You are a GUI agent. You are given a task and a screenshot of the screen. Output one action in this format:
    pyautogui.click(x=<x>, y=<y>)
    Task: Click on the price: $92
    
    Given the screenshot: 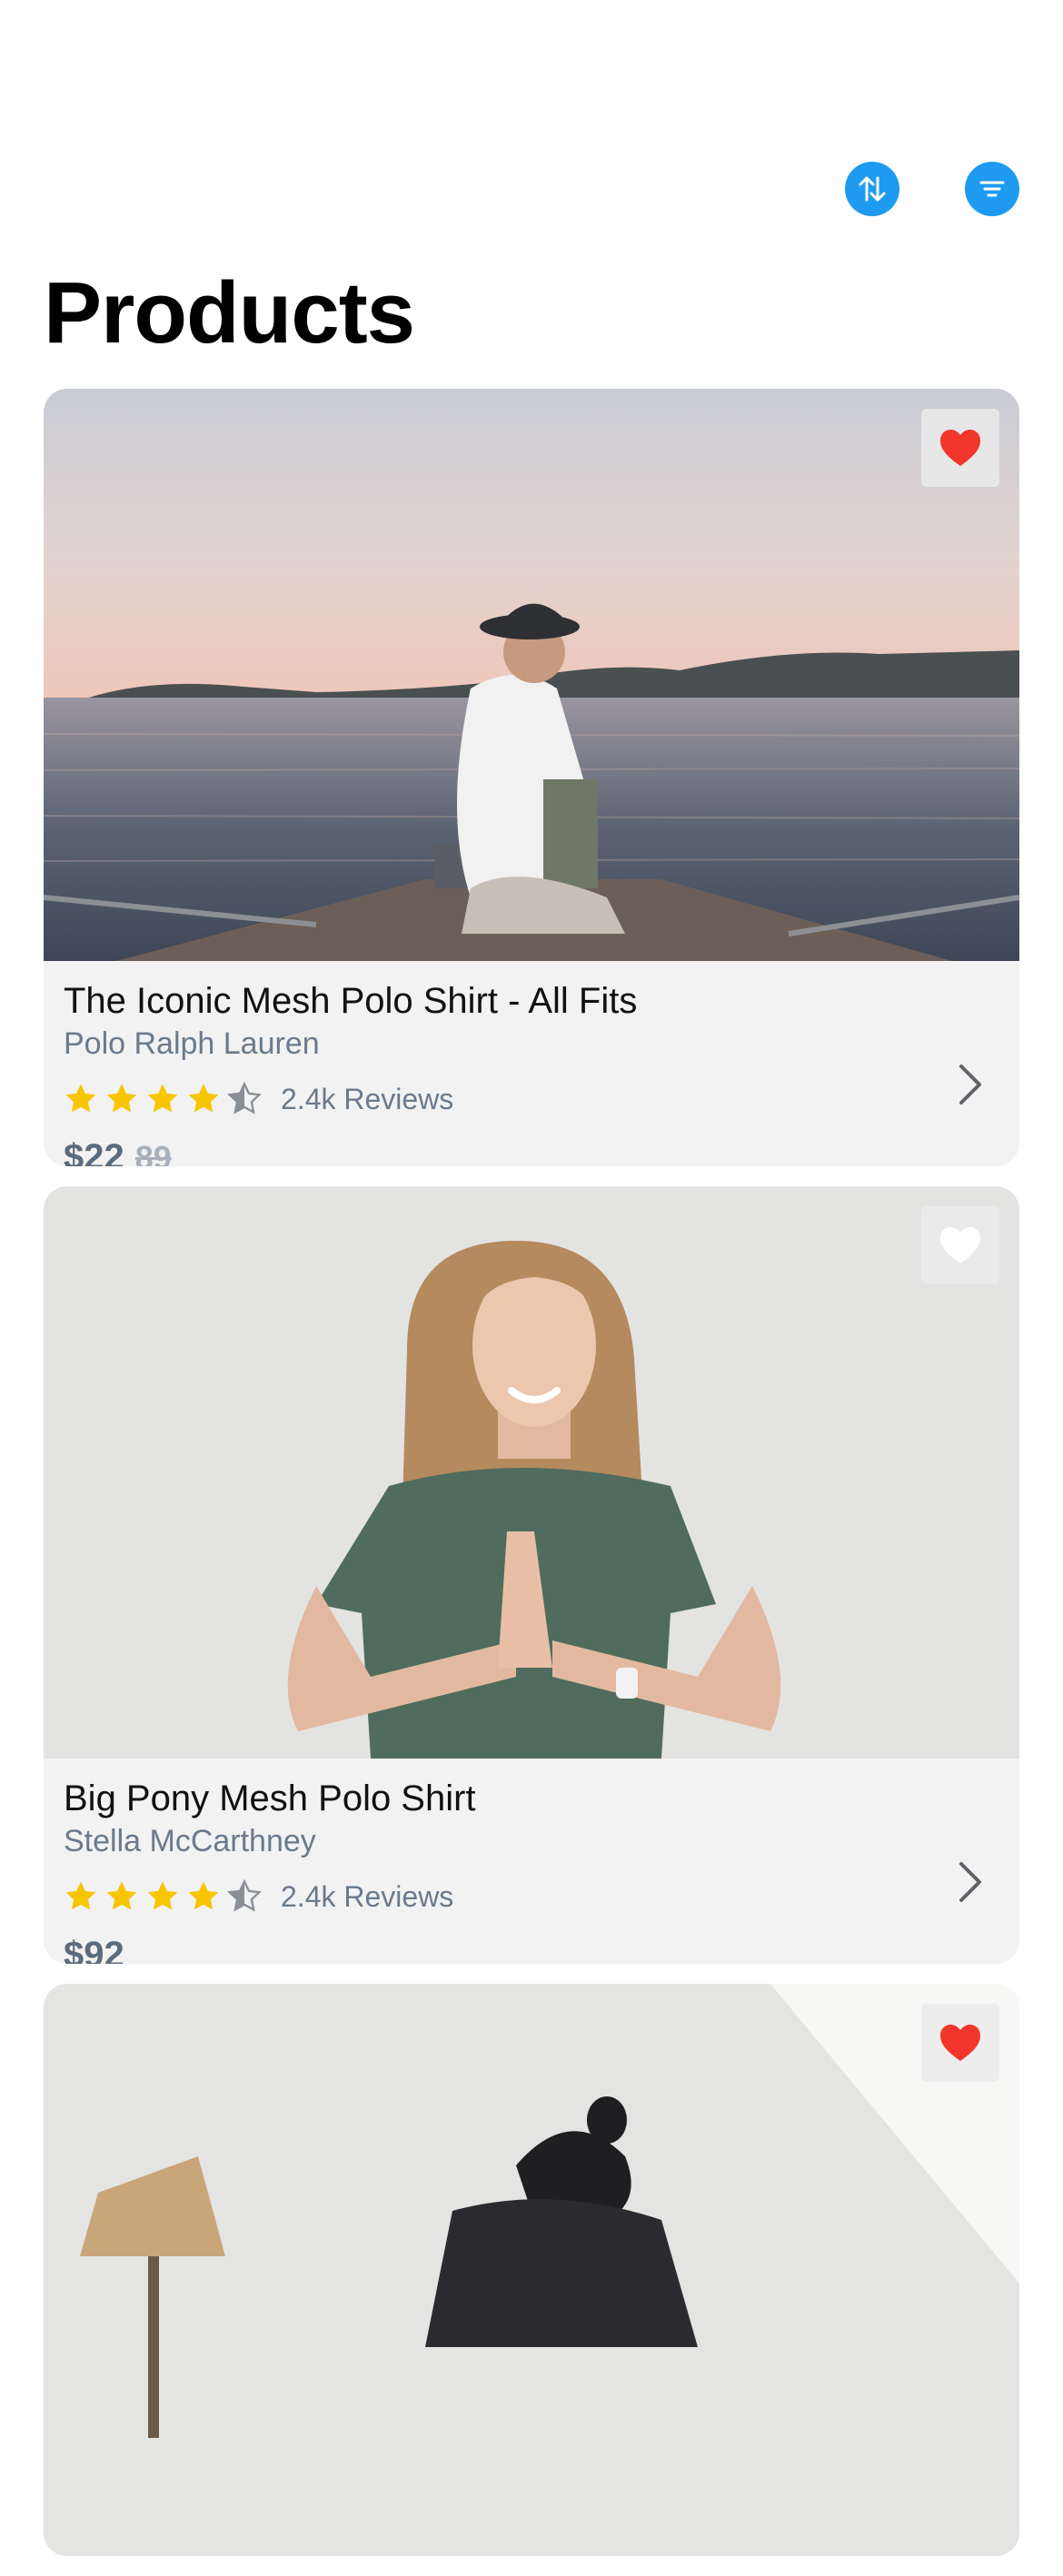 What is the action you would take?
    pyautogui.click(x=94, y=1949)
    